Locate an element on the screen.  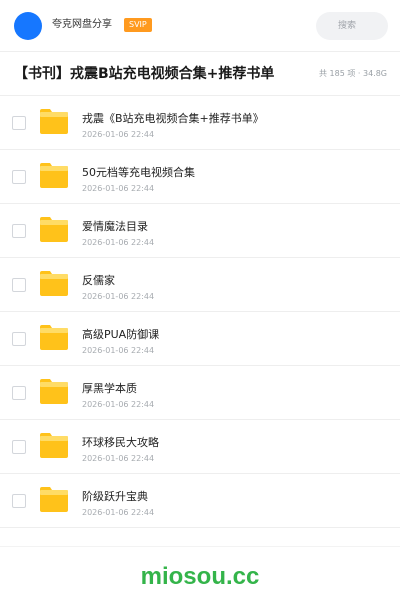
footer: miosou.cc is located at coordinates (200, 573).